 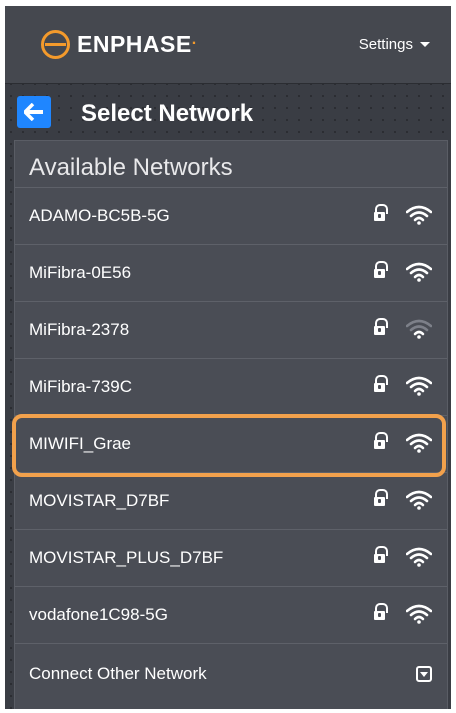 I want to click on enphase-logo-icon, so click(x=55, y=44).